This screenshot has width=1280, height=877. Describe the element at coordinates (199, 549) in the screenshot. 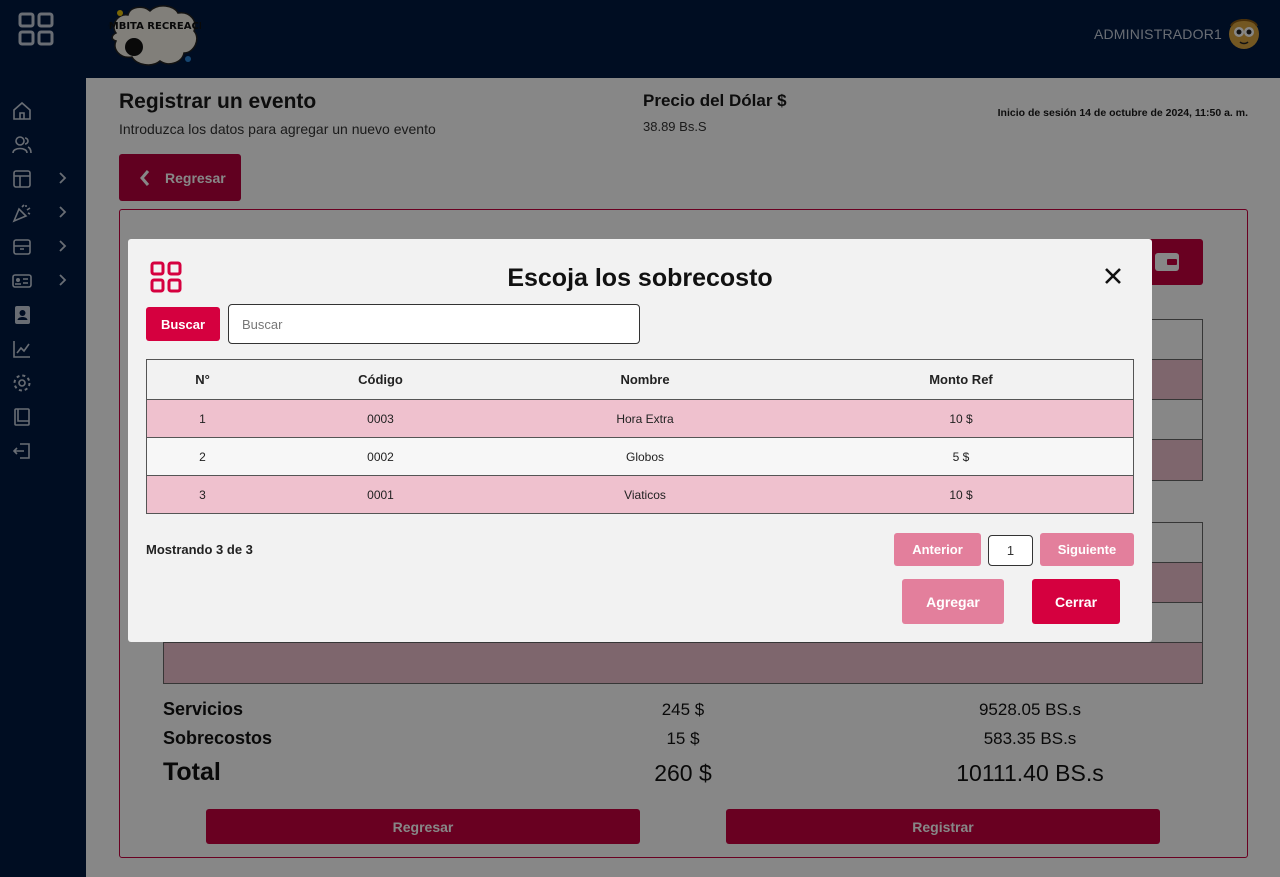

I see `pagination-status: Mostrando 3 de 3` at that location.